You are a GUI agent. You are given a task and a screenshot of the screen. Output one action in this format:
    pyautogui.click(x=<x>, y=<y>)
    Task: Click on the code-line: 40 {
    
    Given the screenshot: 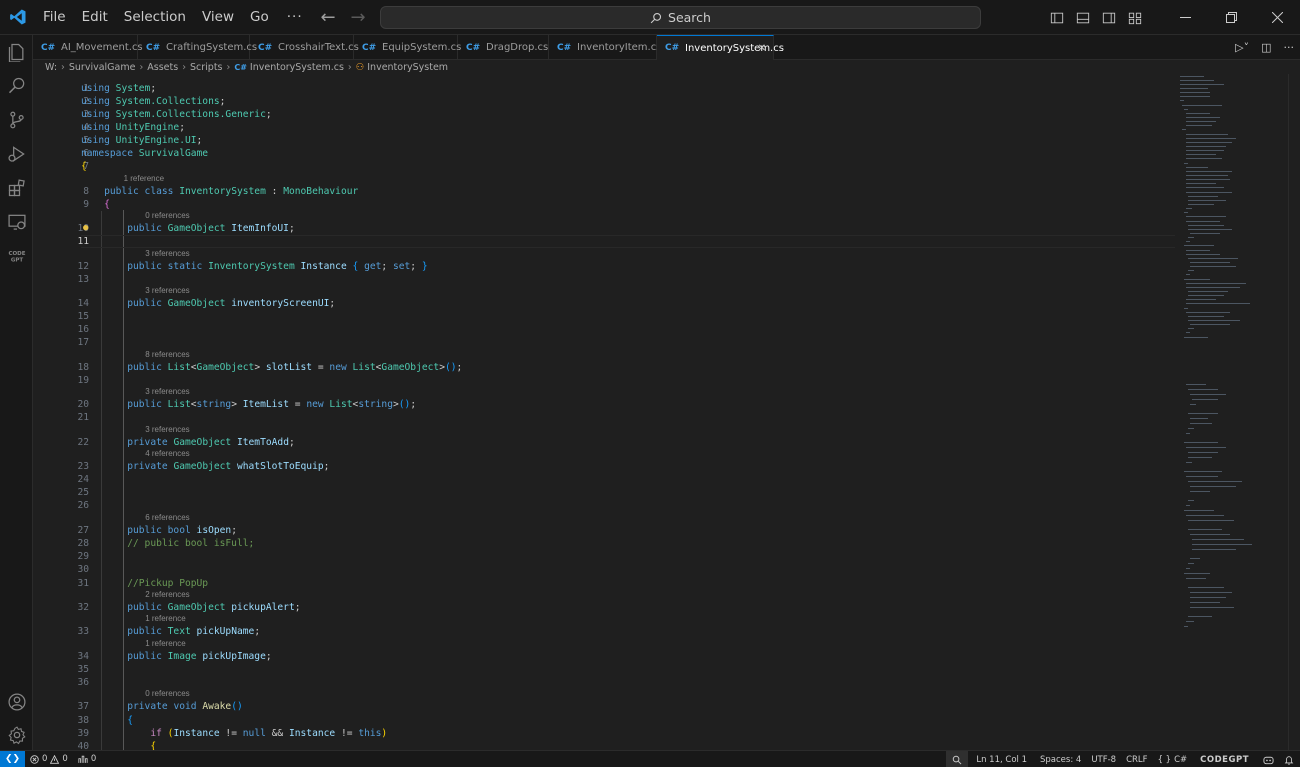 What is the action you would take?
    pyautogui.click(x=604, y=745)
    